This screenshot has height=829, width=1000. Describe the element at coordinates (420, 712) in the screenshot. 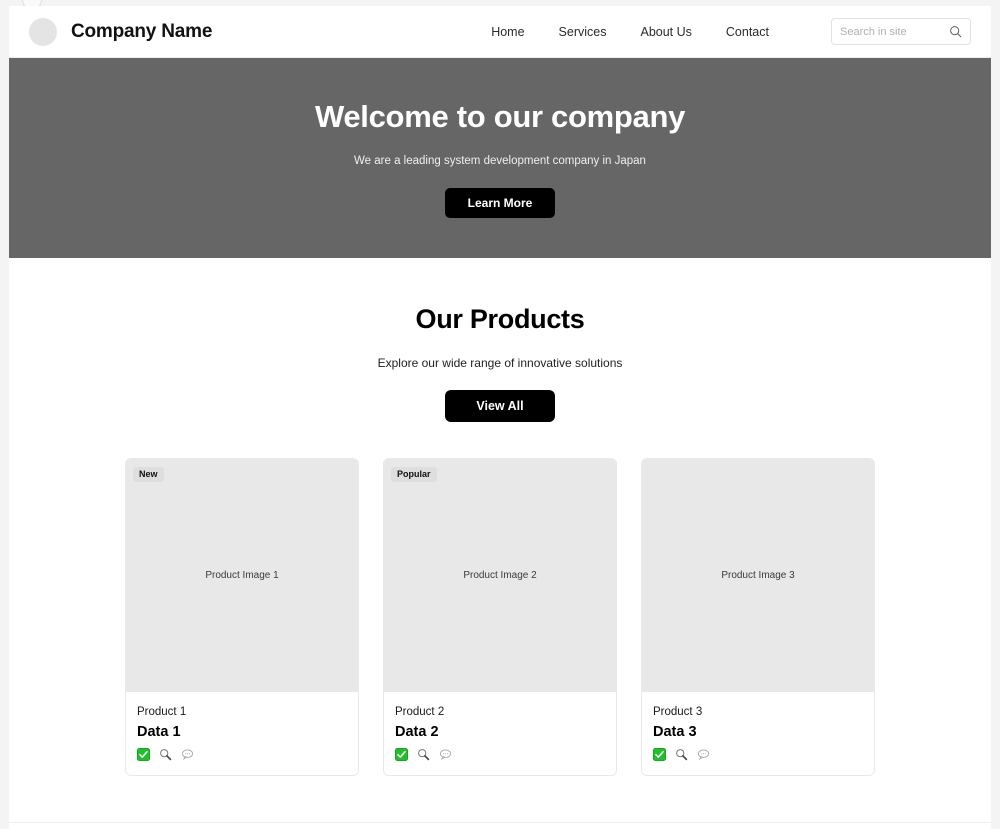

I see `product-name: Product 2` at that location.